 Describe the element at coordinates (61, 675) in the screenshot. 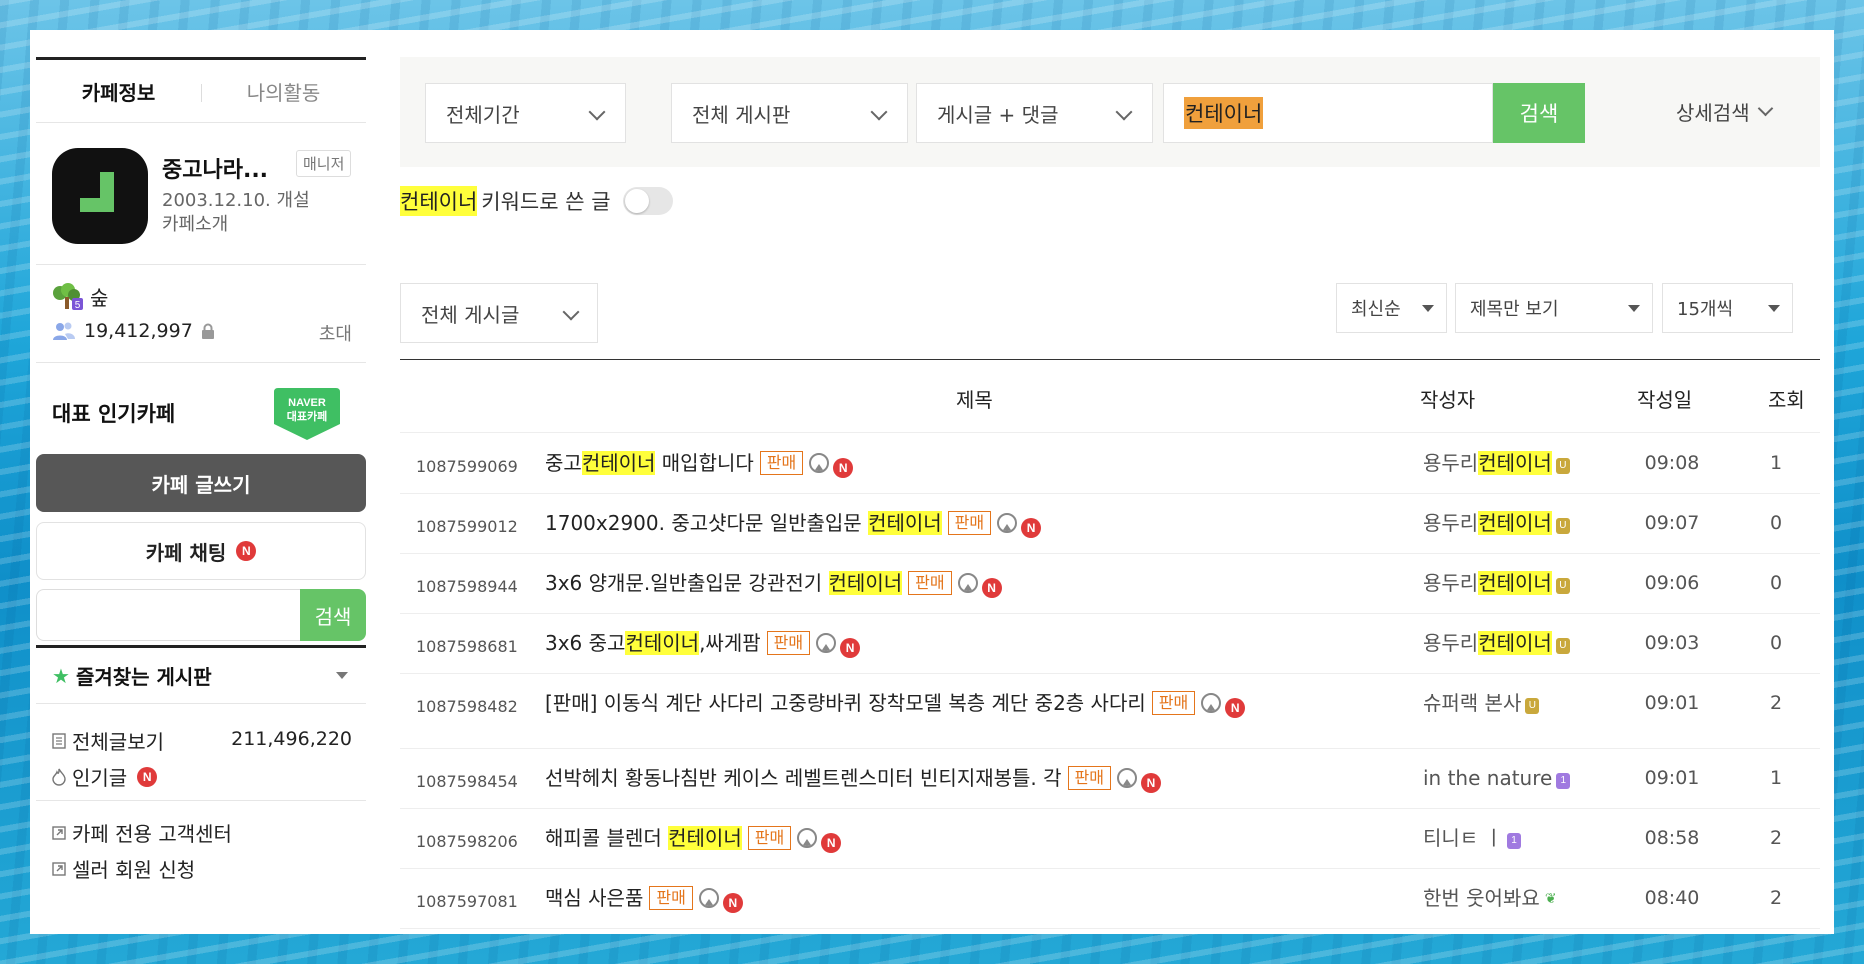

I see `star-icon: ★` at that location.